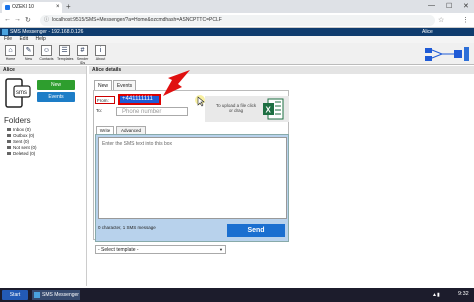  I want to click on templates-icon: ☰, so click(64, 50).